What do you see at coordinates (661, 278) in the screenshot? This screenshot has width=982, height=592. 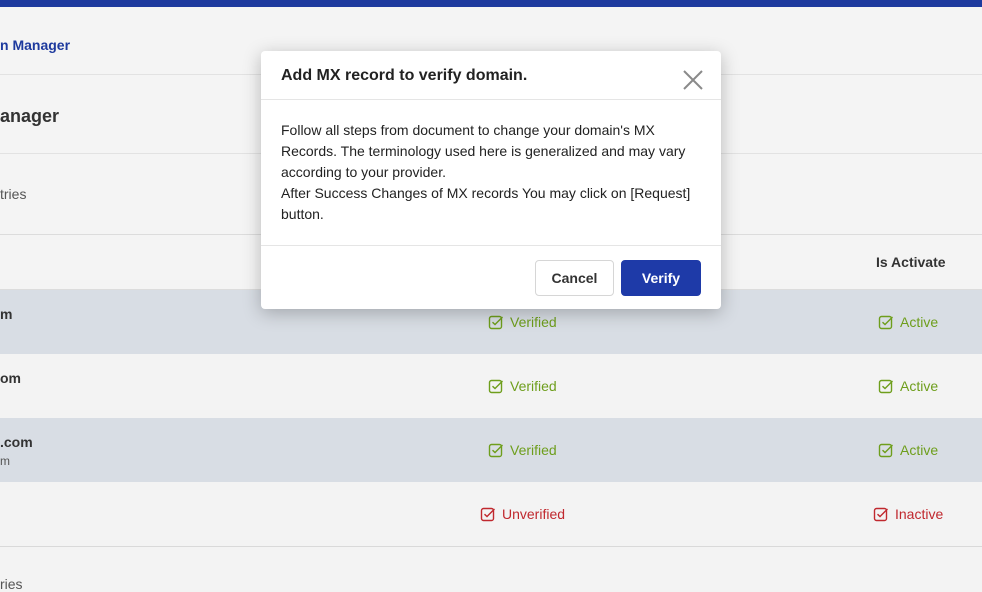 I see `verify-button: Verify` at bounding box center [661, 278].